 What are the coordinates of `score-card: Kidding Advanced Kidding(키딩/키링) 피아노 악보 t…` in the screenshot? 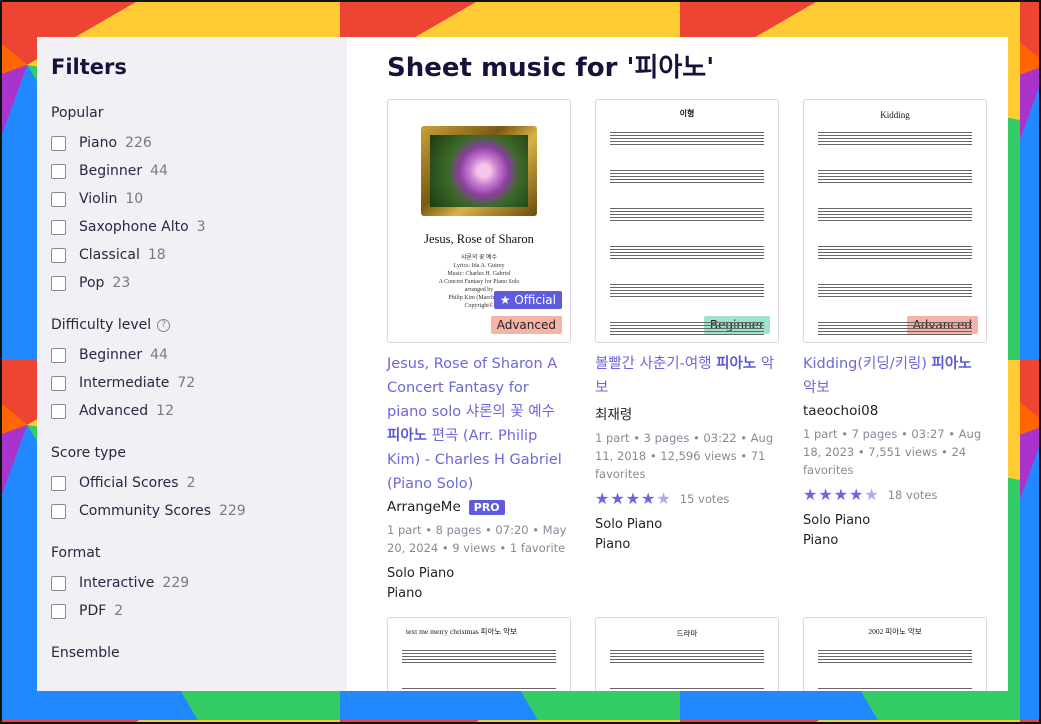 It's located at (895, 325).